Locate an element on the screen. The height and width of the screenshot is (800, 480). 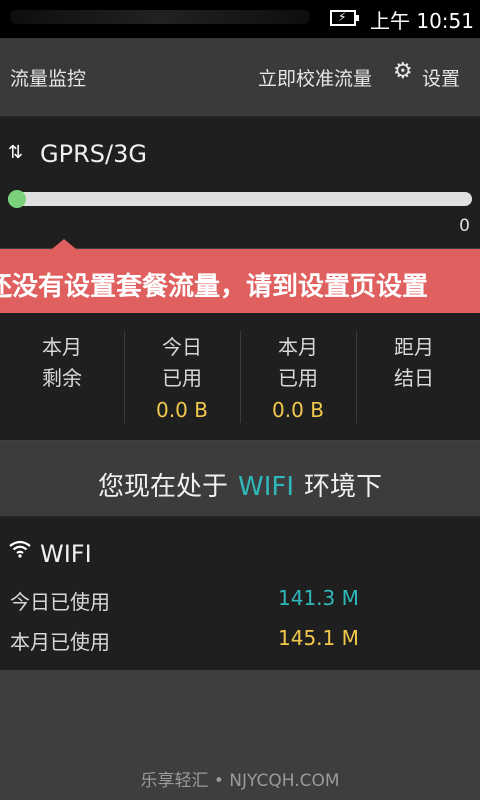
stat-month-remaining: 本月 剩余 is located at coordinates (62, 376).